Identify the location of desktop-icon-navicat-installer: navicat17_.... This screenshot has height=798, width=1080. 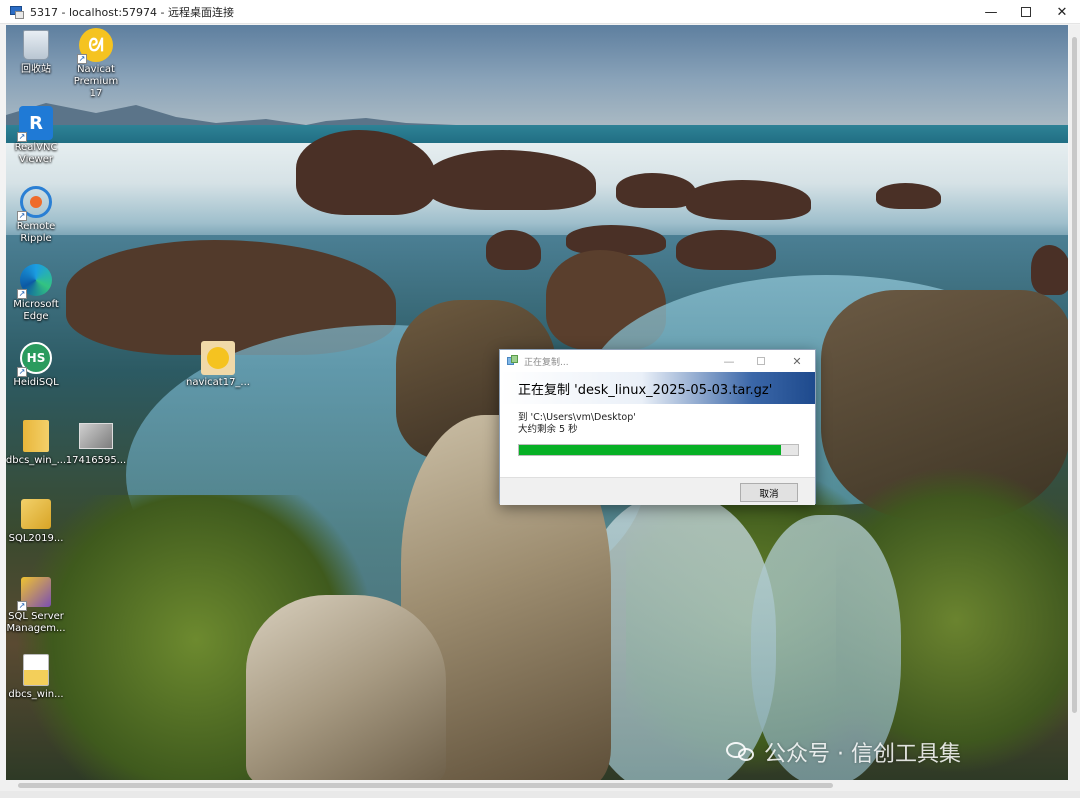
(218, 365).